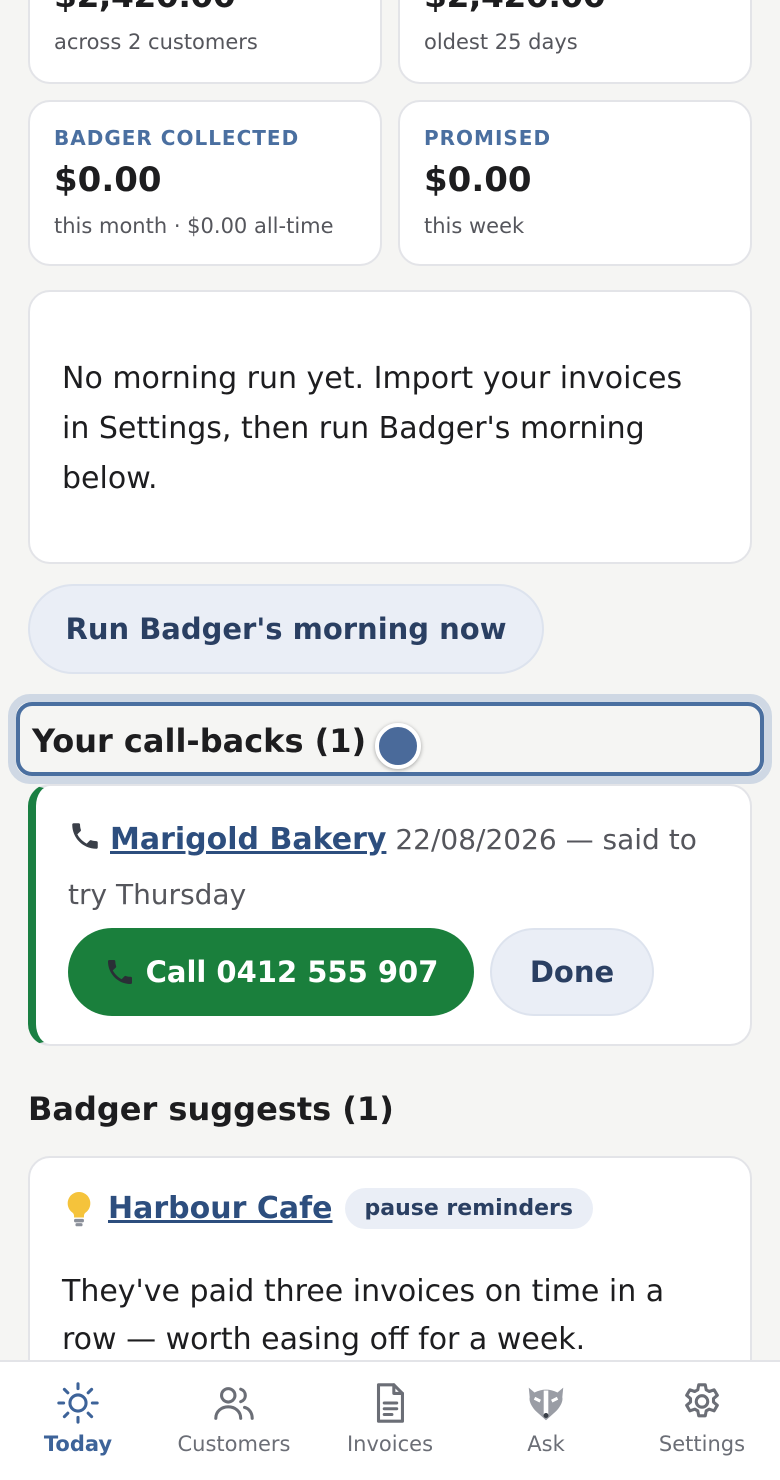 The height and width of the screenshot is (1480, 780). I want to click on tab-settings: Settings, so click(702, 1421).